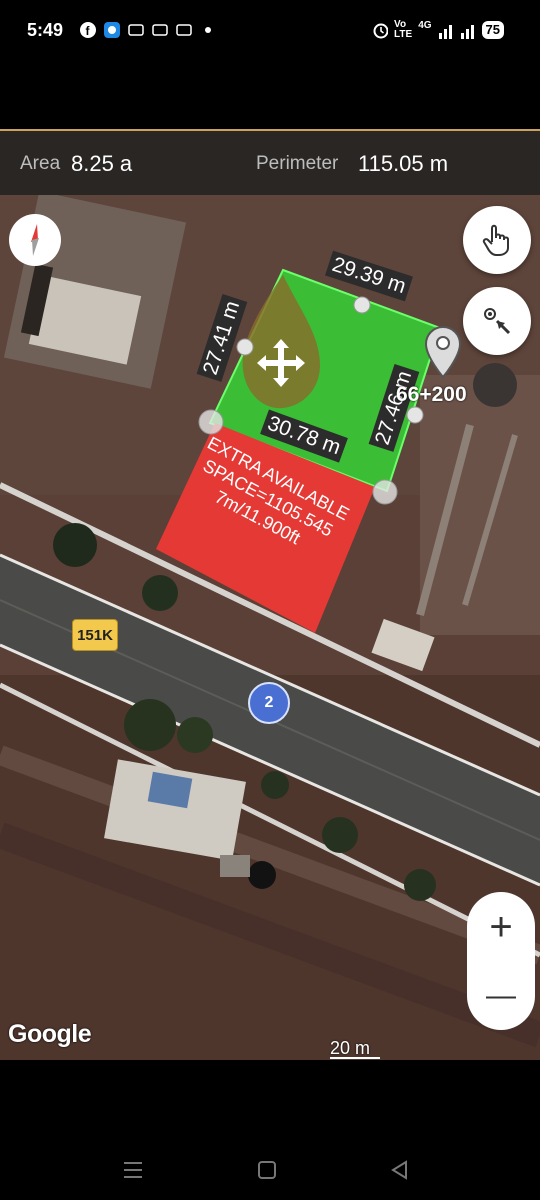 Image resolution: width=540 pixels, height=1200 pixels. What do you see at coordinates (431, 394) in the screenshot?
I see `chainage-label: 66+200` at bounding box center [431, 394].